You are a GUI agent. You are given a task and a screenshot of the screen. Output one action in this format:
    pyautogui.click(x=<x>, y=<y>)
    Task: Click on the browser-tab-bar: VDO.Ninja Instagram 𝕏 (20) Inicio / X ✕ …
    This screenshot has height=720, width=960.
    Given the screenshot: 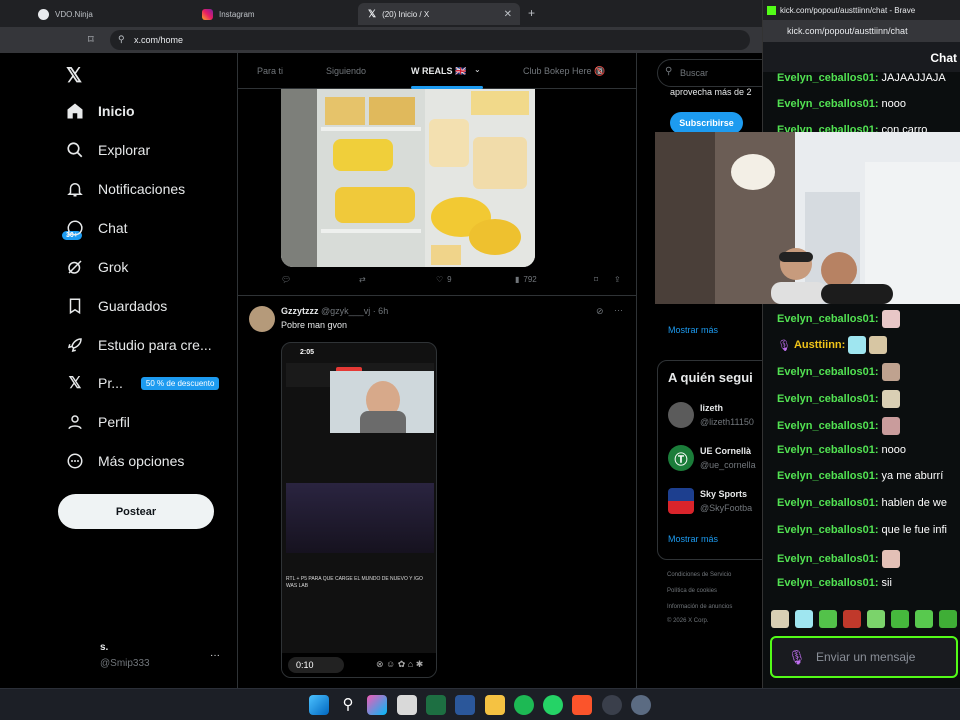 What is the action you would take?
    pyautogui.click(x=381, y=13)
    